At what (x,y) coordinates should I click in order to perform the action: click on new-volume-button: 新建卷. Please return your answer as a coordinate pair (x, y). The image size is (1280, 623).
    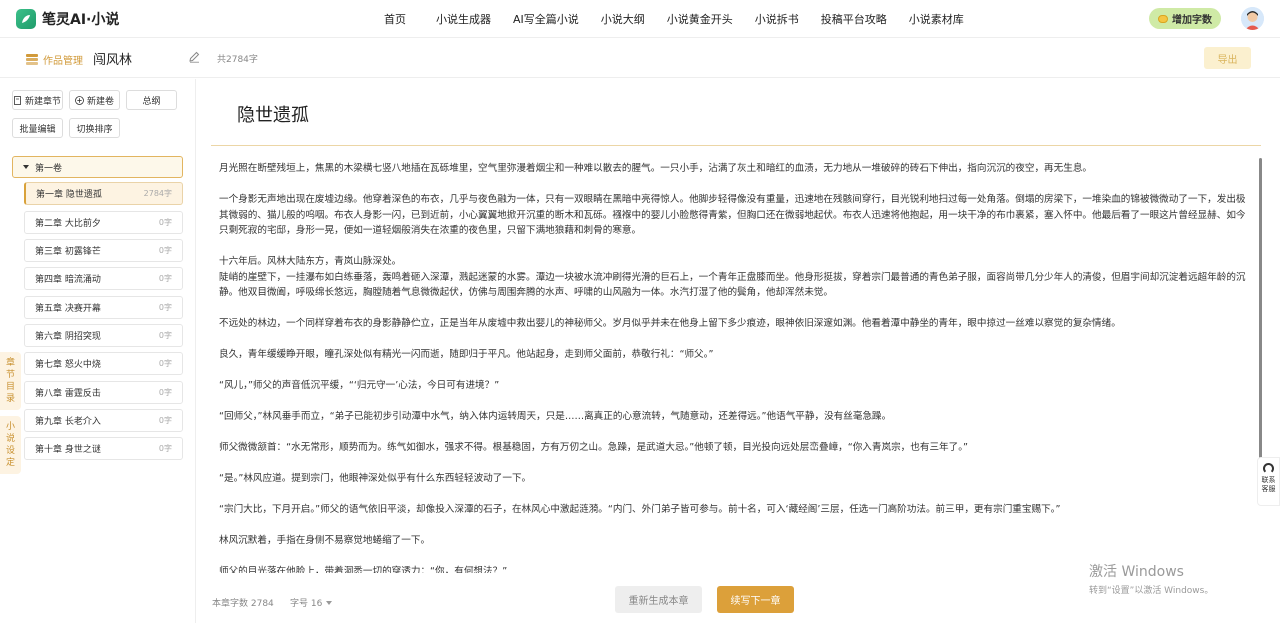
    Looking at the image, I should click on (94, 100).